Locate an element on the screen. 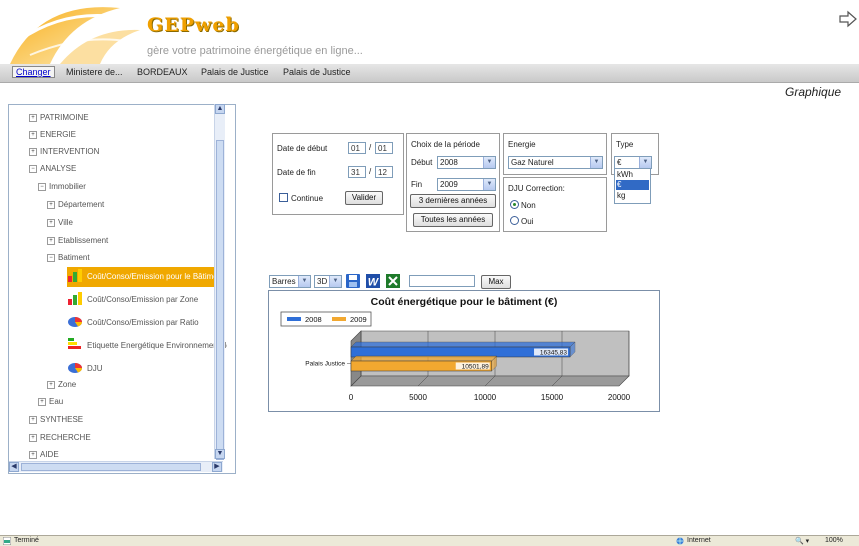 This screenshot has height=546, width=859. energy-select: Gaz Naturel ▼ is located at coordinates (555, 162).